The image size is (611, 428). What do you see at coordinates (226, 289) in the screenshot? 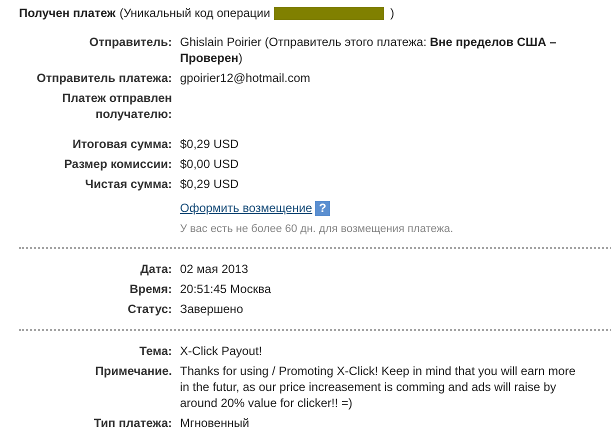
I see `field-value: 20:51:45 Москва` at bounding box center [226, 289].